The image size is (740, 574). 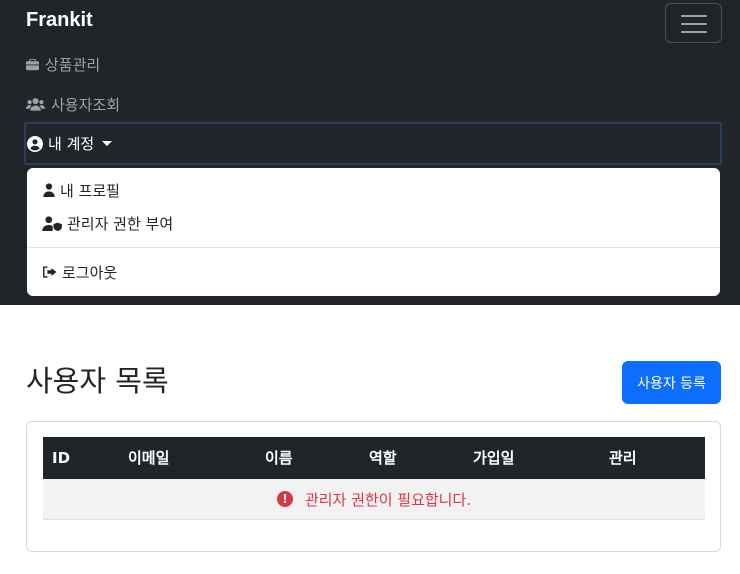 What do you see at coordinates (120, 223) in the screenshot?
I see `dropdown-item-label: 관리자 권한 부여` at bounding box center [120, 223].